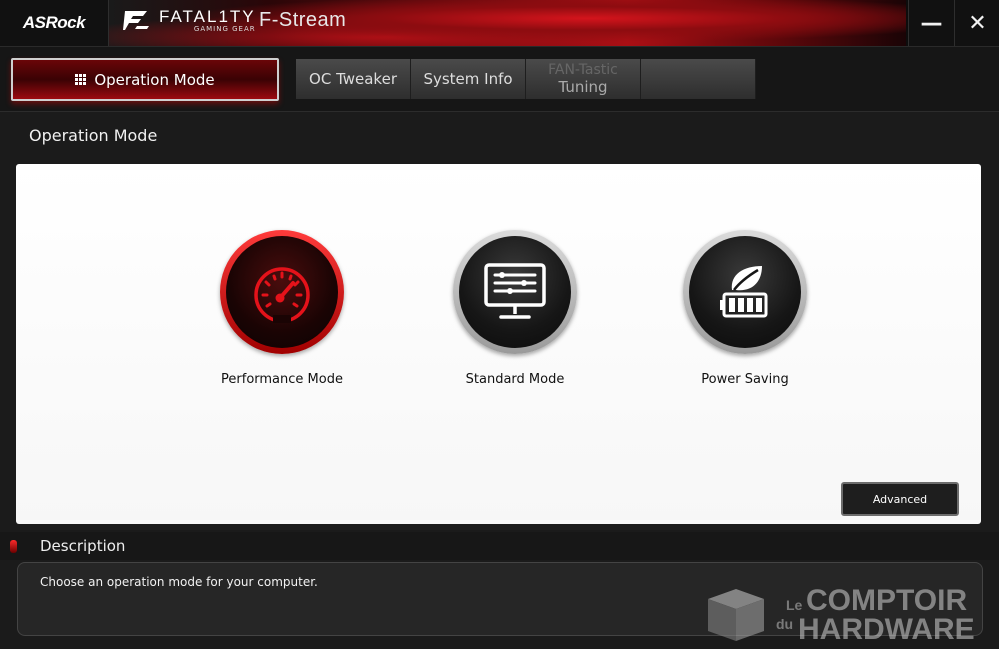  I want to click on asrock-logo-text: ASRock, so click(54, 22).